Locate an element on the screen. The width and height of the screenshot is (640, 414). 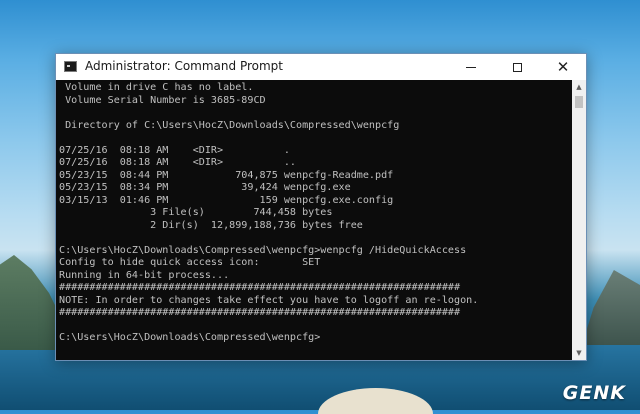
console-line: 07/25/16 08:18 AM <DIR> . is located at coordinates (174, 150).